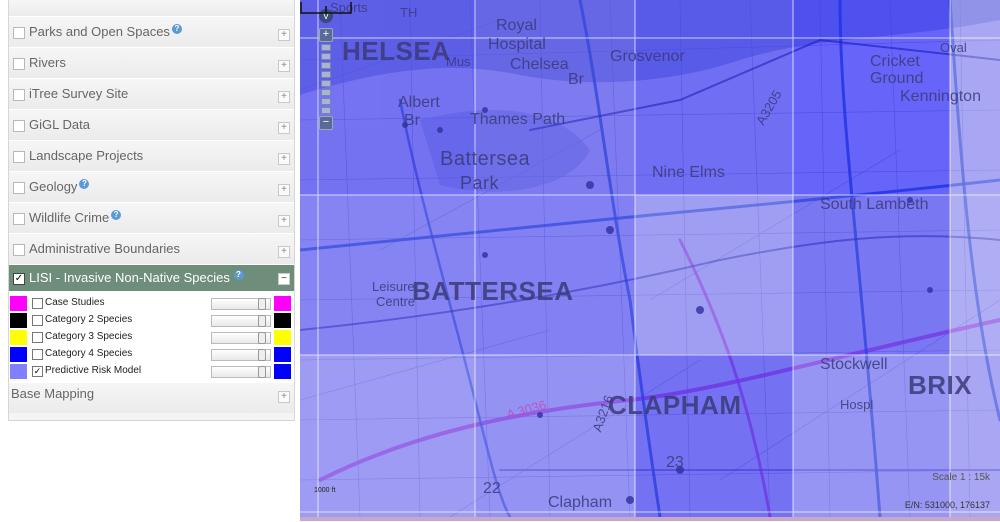 This screenshot has width=1000, height=522. Describe the element at coordinates (961, 477) in the screenshot. I see `scale-text: Scale 1 : 15k` at that location.